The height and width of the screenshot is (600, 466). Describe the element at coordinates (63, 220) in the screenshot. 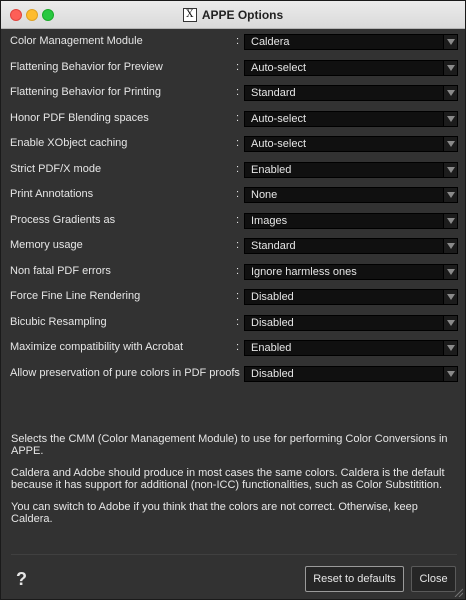

I see `setting-label: Process Gradients as` at that location.